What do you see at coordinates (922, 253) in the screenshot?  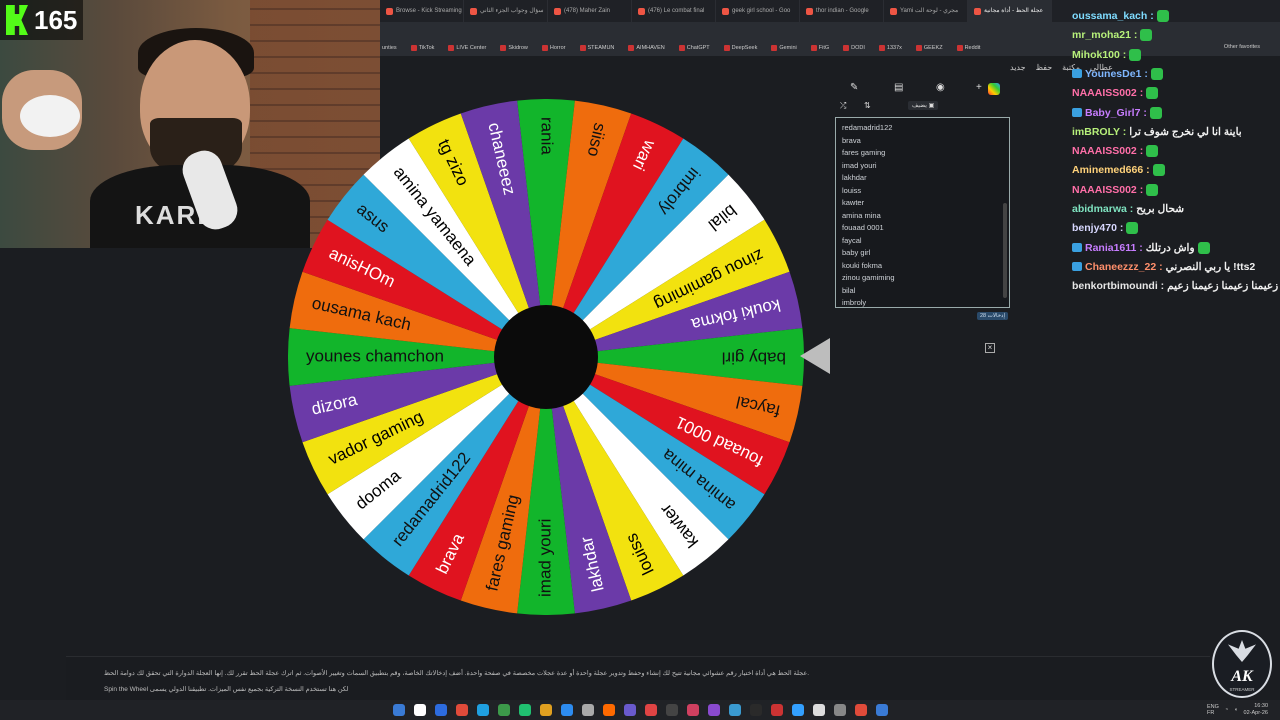 I see `entry-line: baby girl` at bounding box center [922, 253].